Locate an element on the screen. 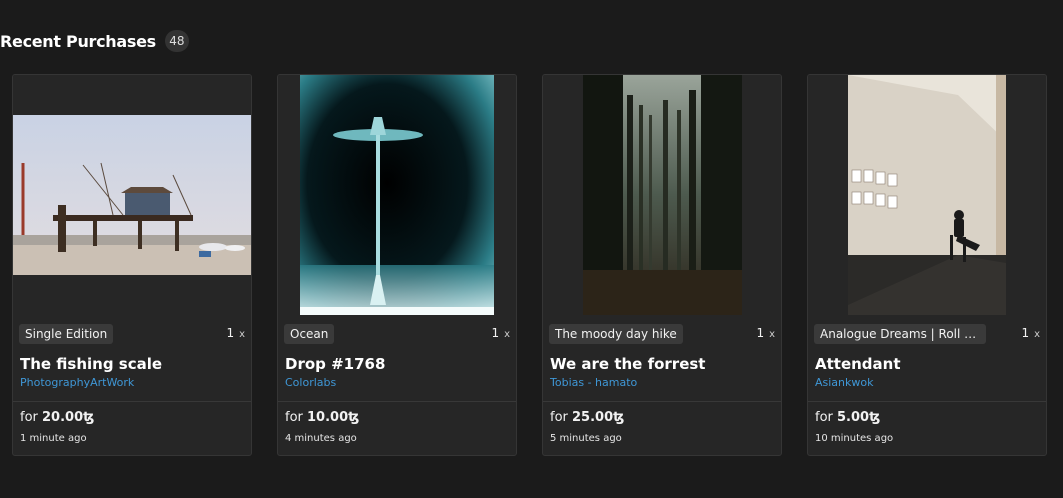 This screenshot has height=498, width=1063. price: for 5.00ꜩ is located at coordinates (847, 417).